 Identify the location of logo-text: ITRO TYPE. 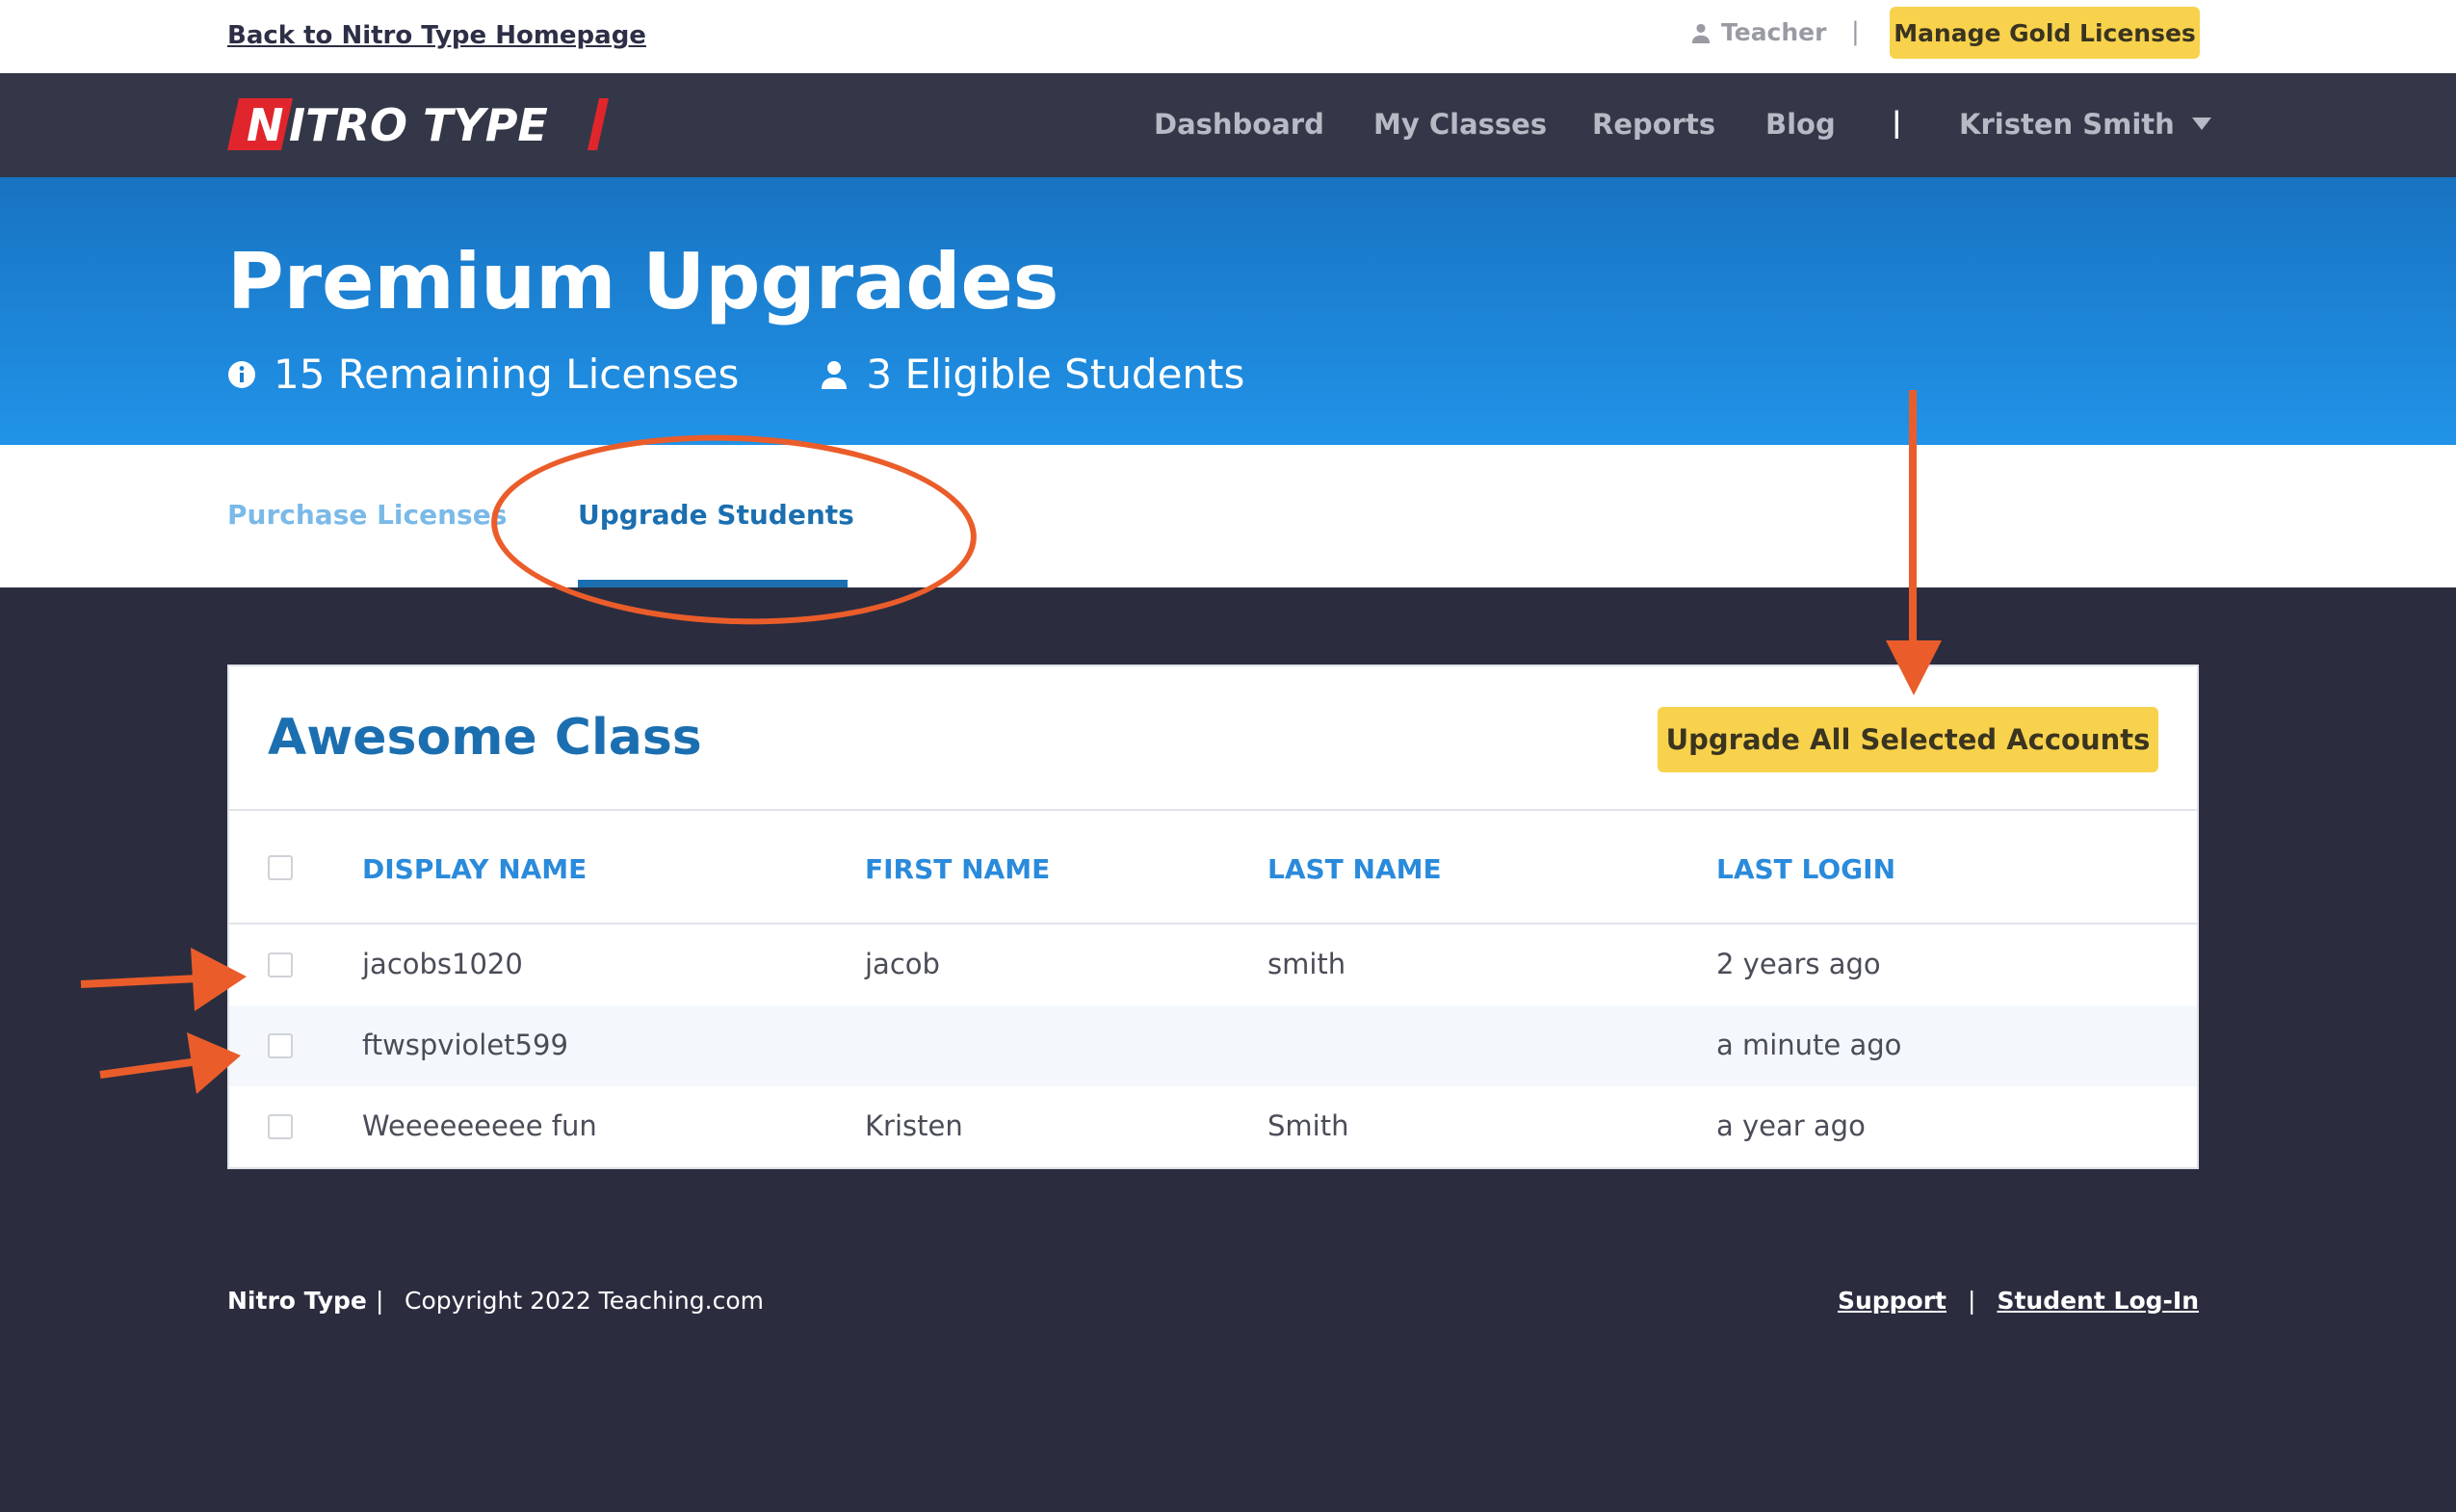
(418, 125).